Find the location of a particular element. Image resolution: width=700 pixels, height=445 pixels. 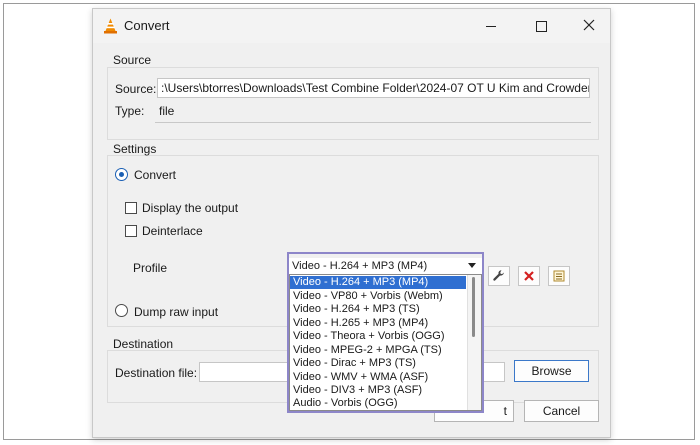

deinterlace-checkbox is located at coordinates (131, 231).